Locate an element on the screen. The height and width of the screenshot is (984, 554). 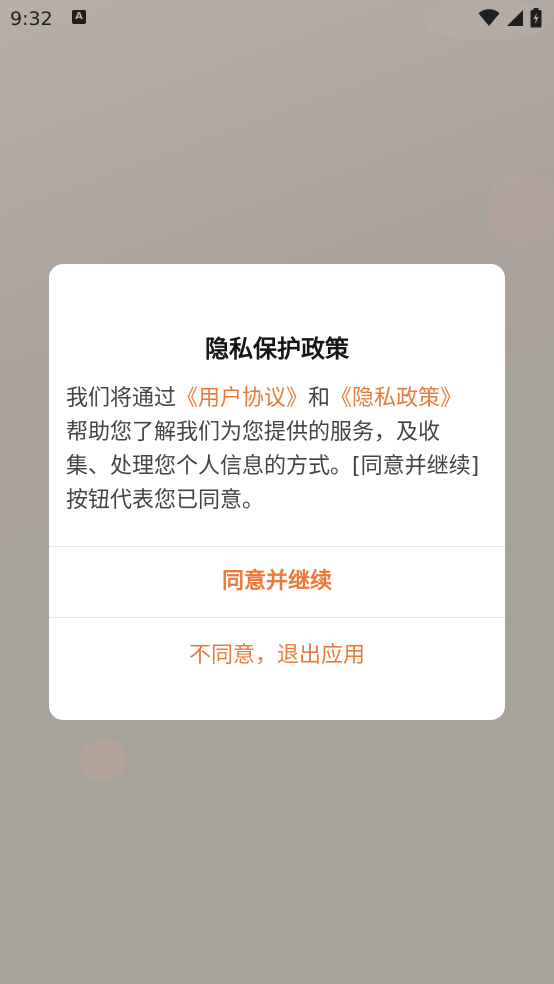
message-and: 和 is located at coordinates (319, 398).